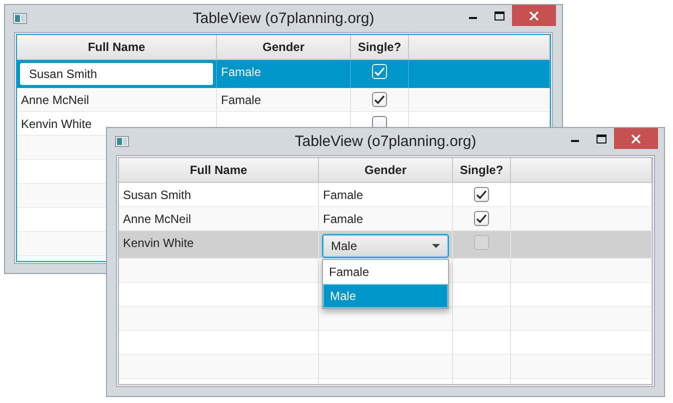 This screenshot has height=403, width=673. Describe the element at coordinates (385, 272) in the screenshot. I see `dropdown-option: Famale` at that location.